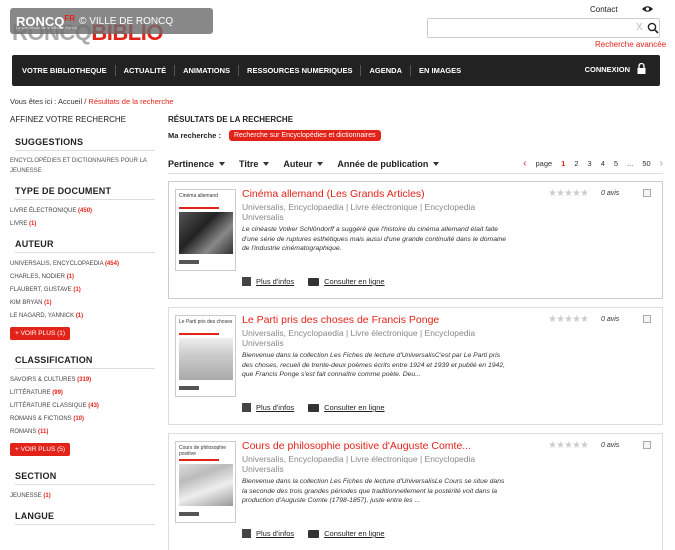 The width and height of the screenshot is (675, 550). What do you see at coordinates (87, 316) in the screenshot?
I see `facet-item: LE NAGARD, YANNICK (1)` at bounding box center [87, 316].